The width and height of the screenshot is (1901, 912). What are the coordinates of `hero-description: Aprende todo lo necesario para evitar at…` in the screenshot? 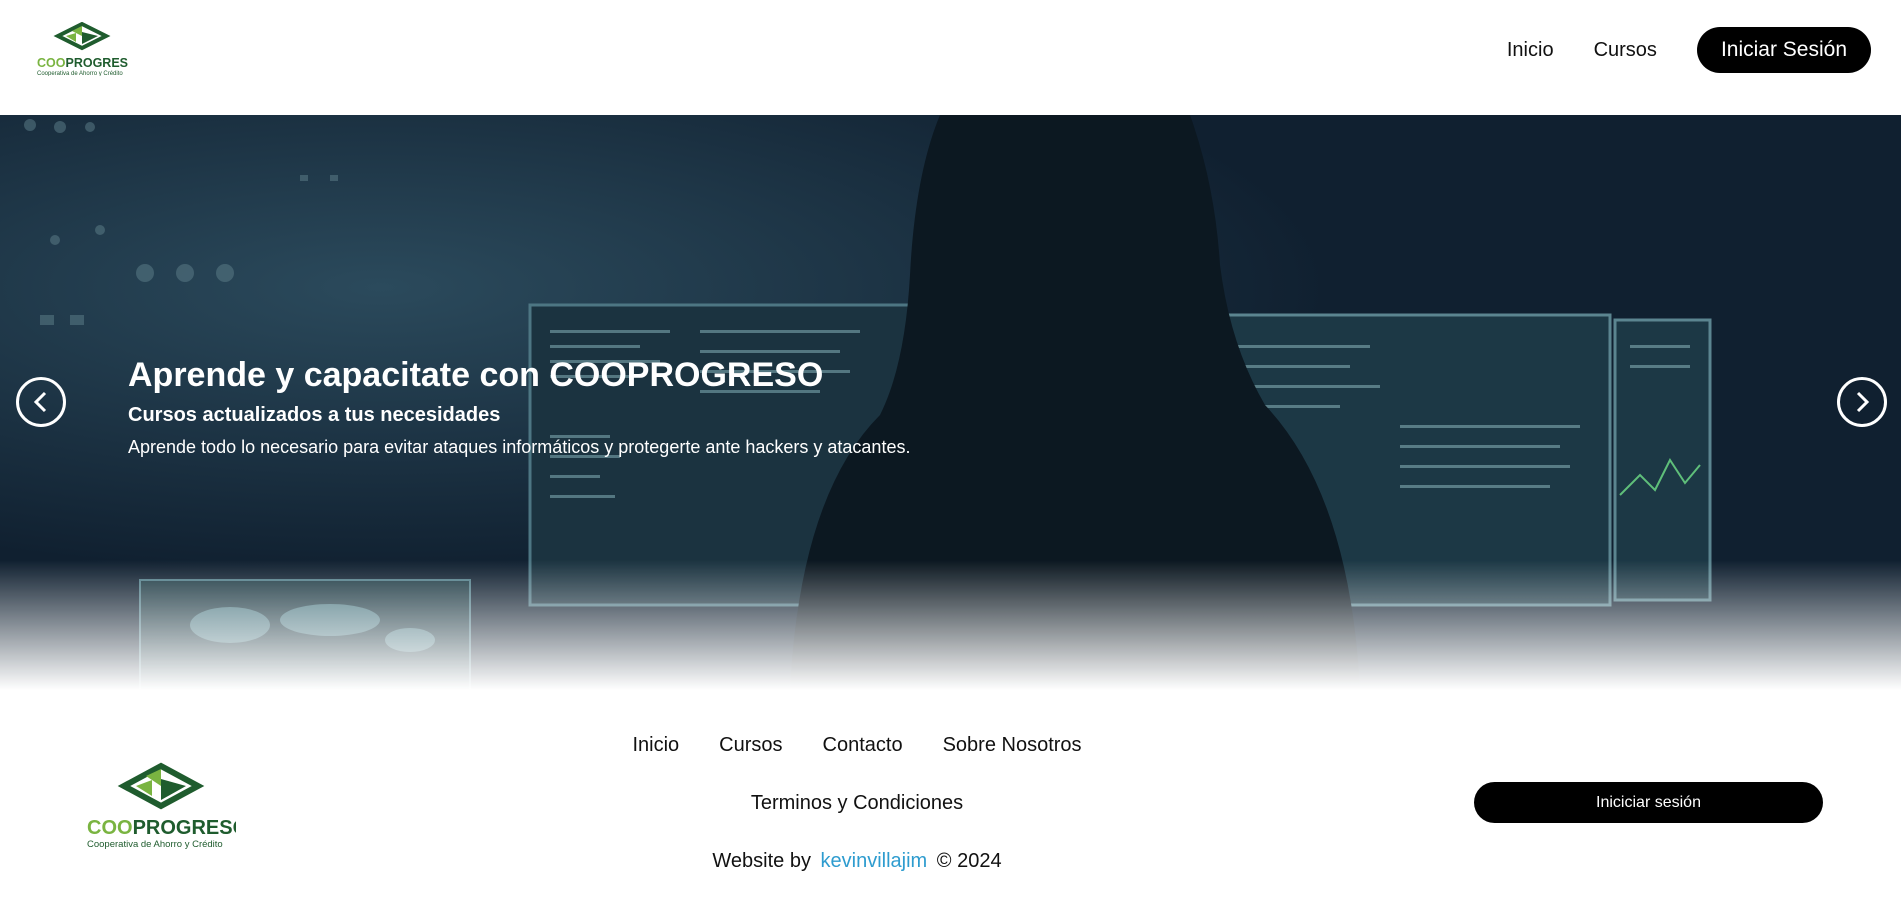 It's located at (519, 446).